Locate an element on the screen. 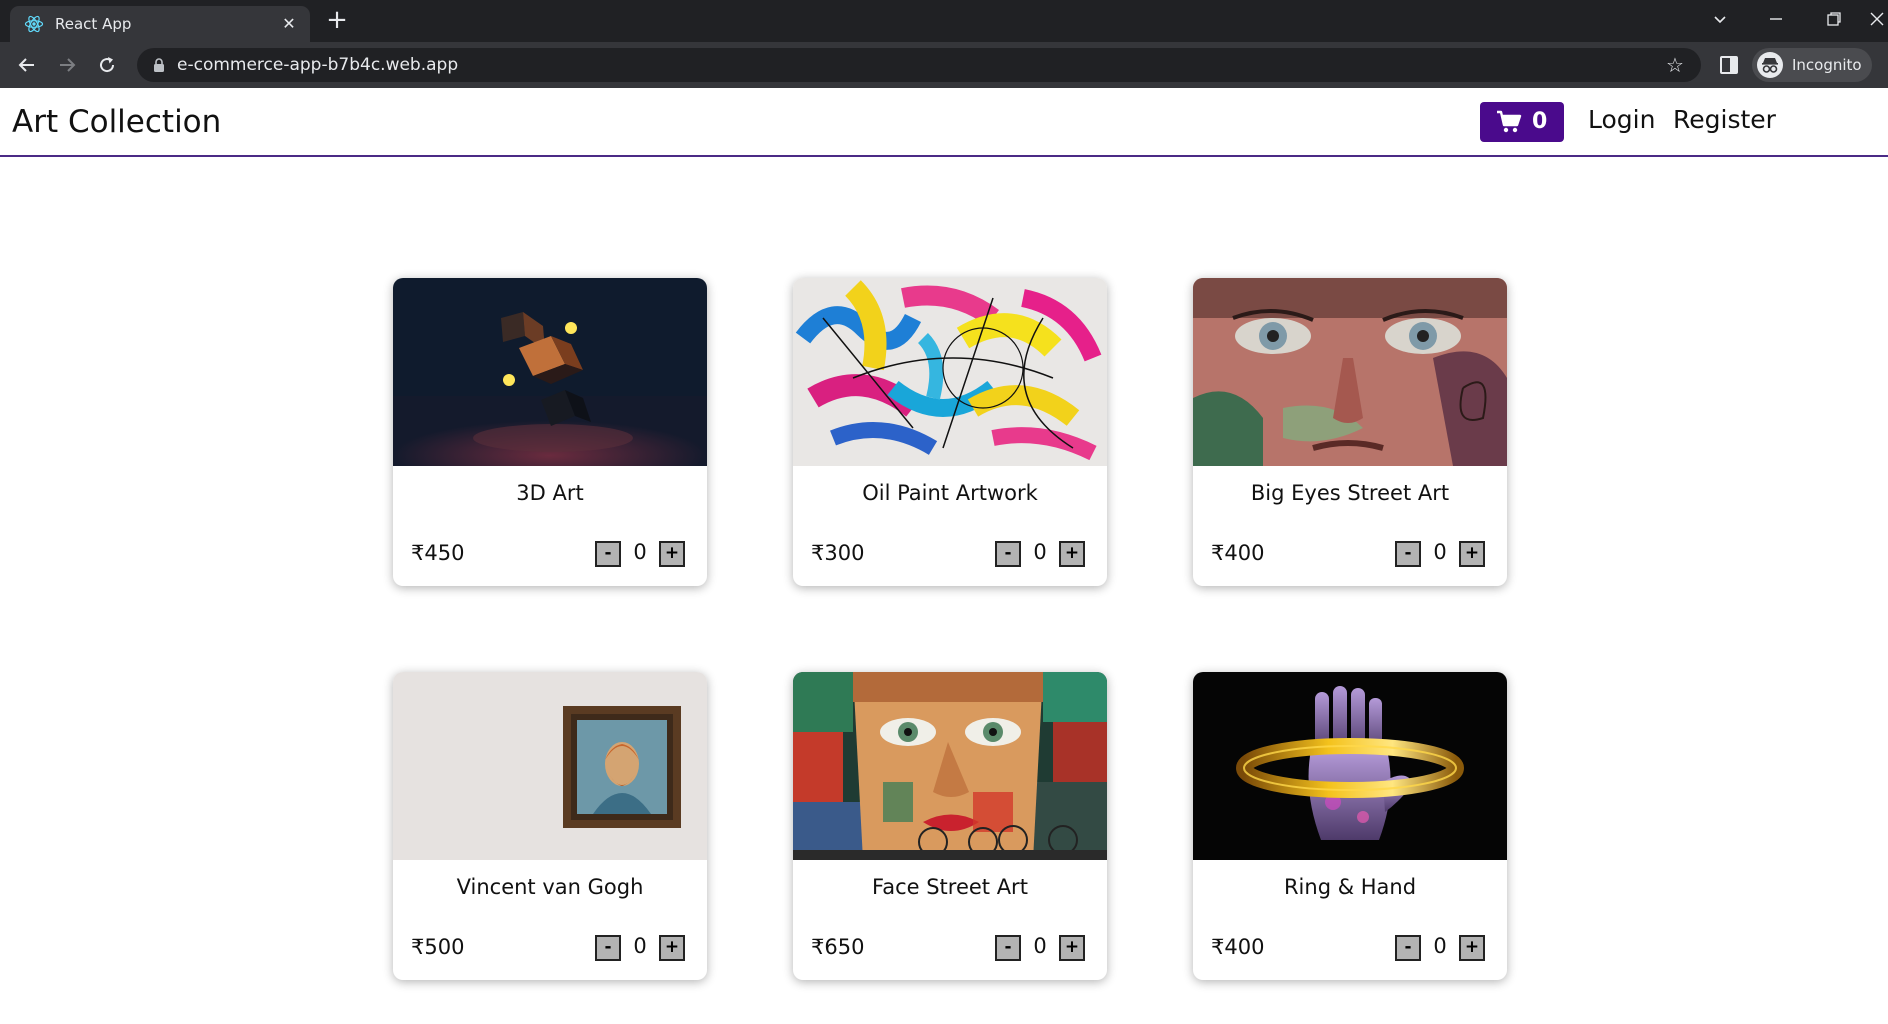  react-logo-icon is located at coordinates (34, 24).